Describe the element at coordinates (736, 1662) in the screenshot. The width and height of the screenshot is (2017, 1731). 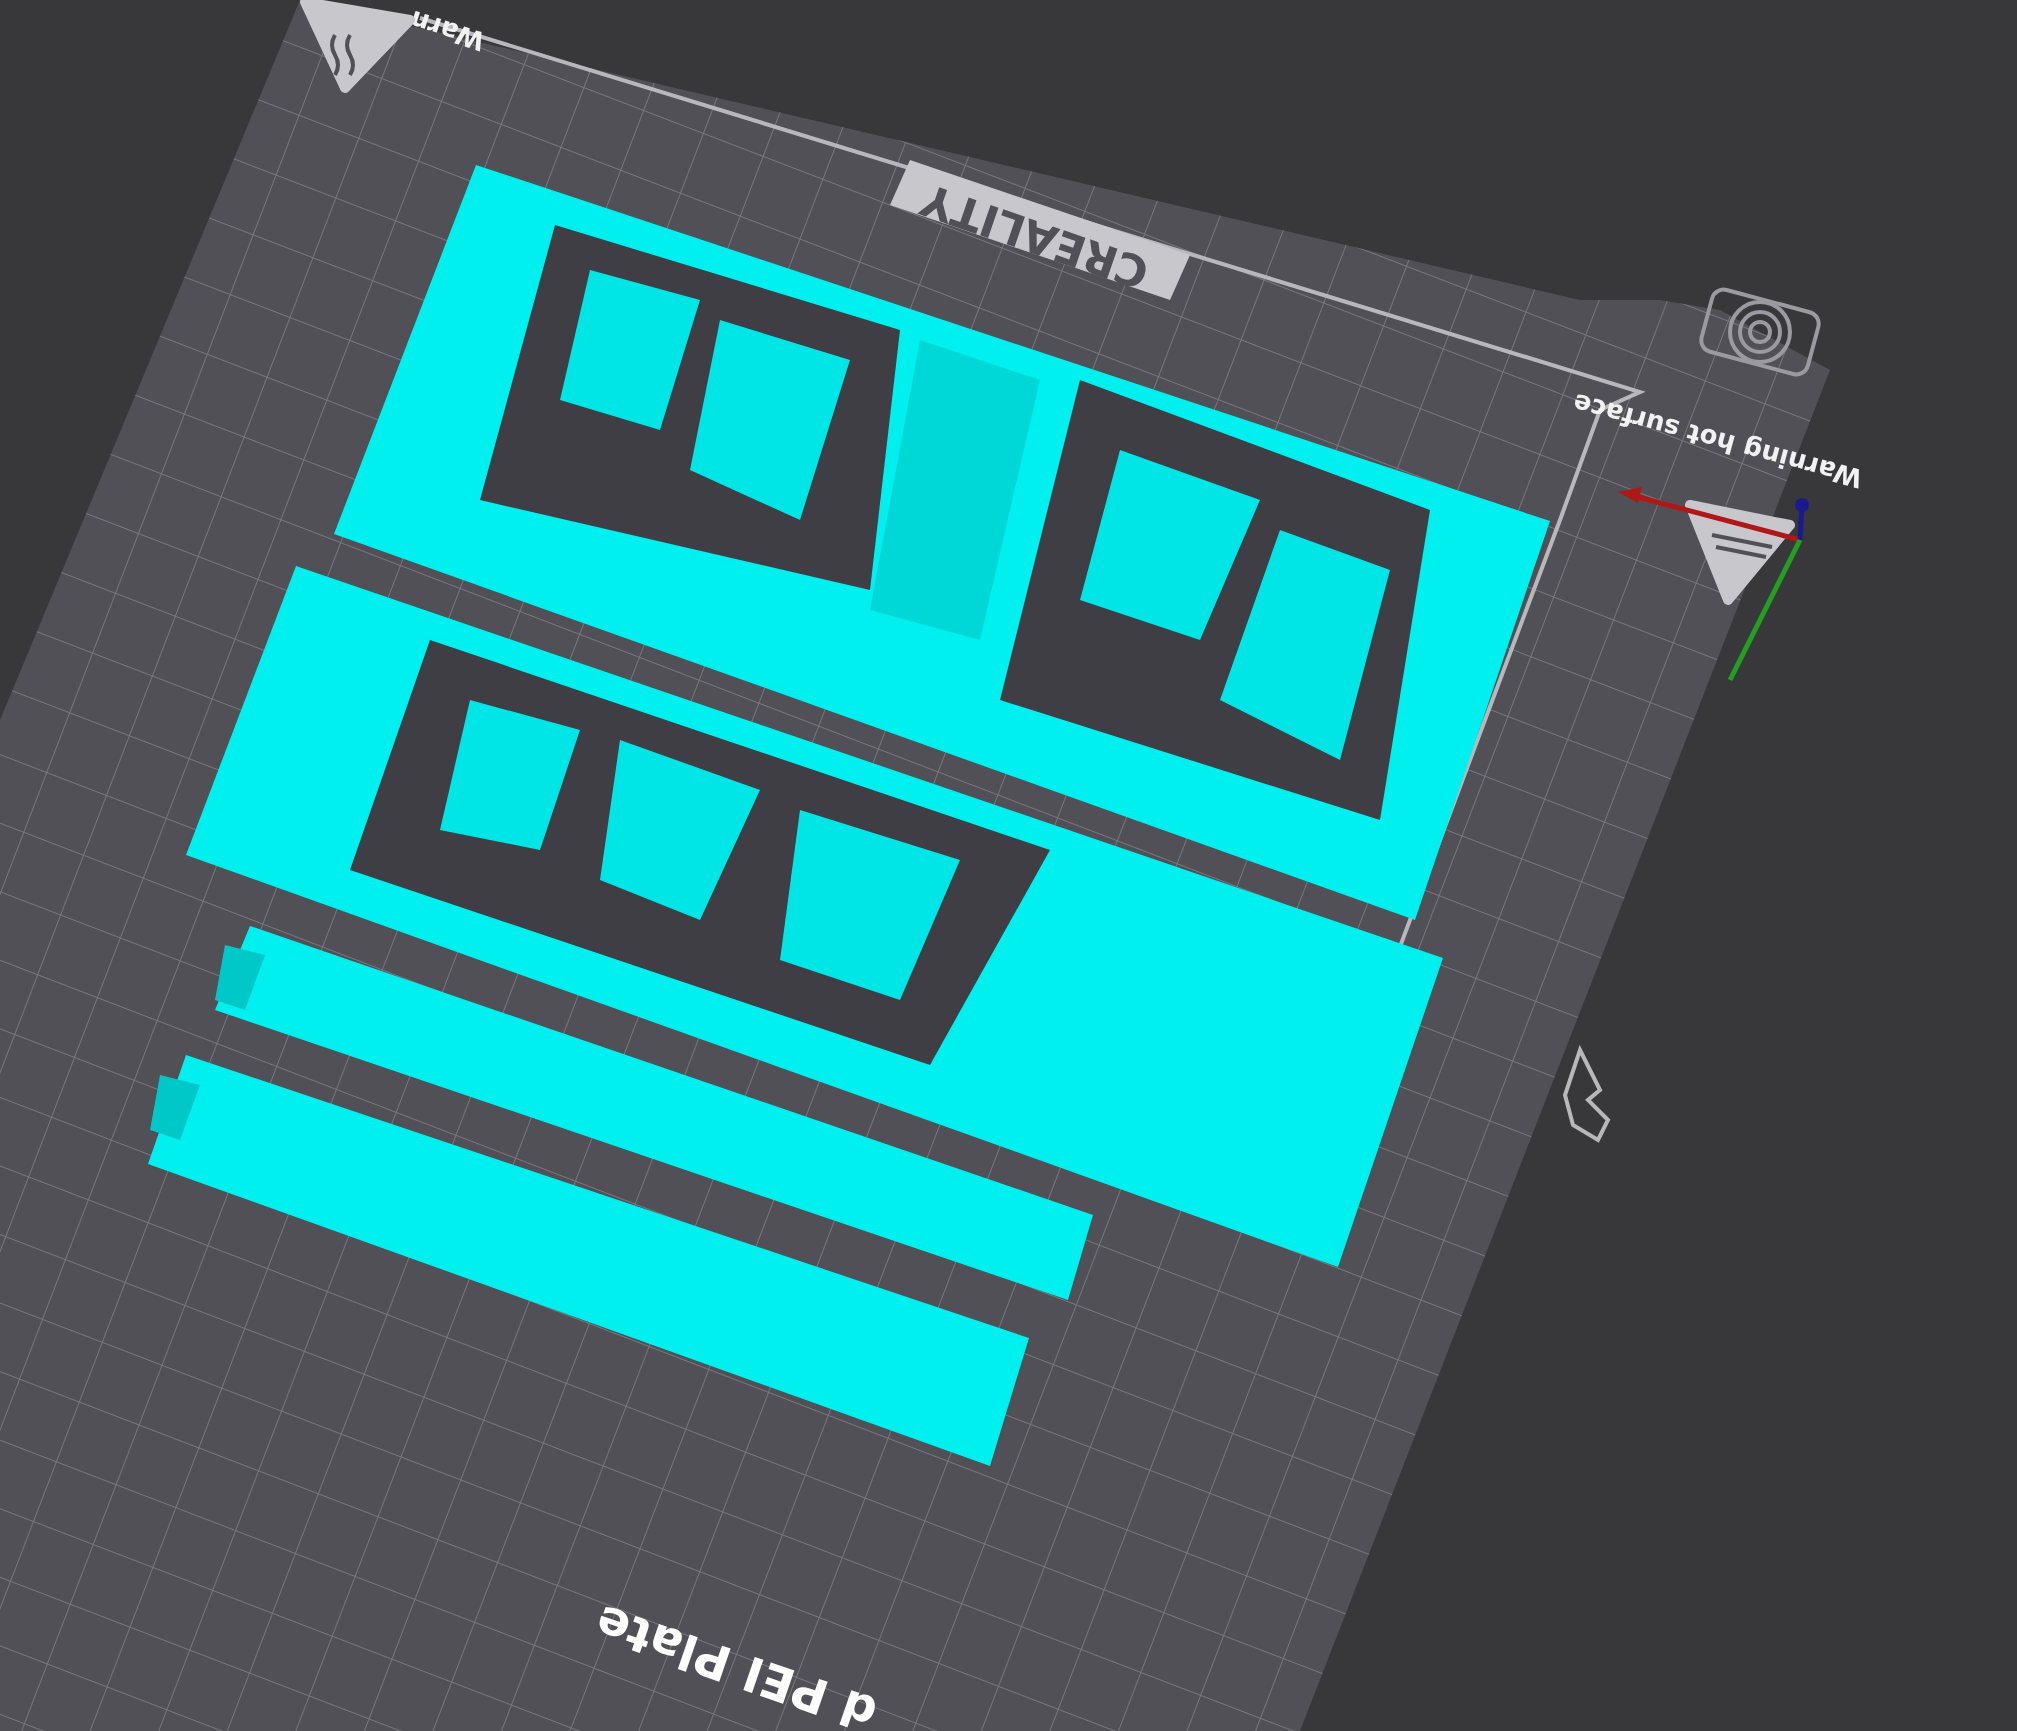
I see `plate-name-label: d PEI Plate` at that location.